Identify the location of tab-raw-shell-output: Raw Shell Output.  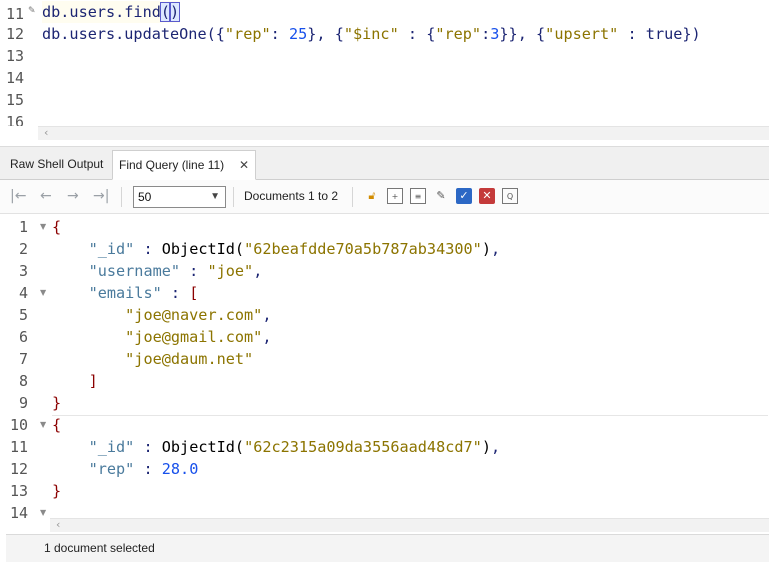
(57, 165).